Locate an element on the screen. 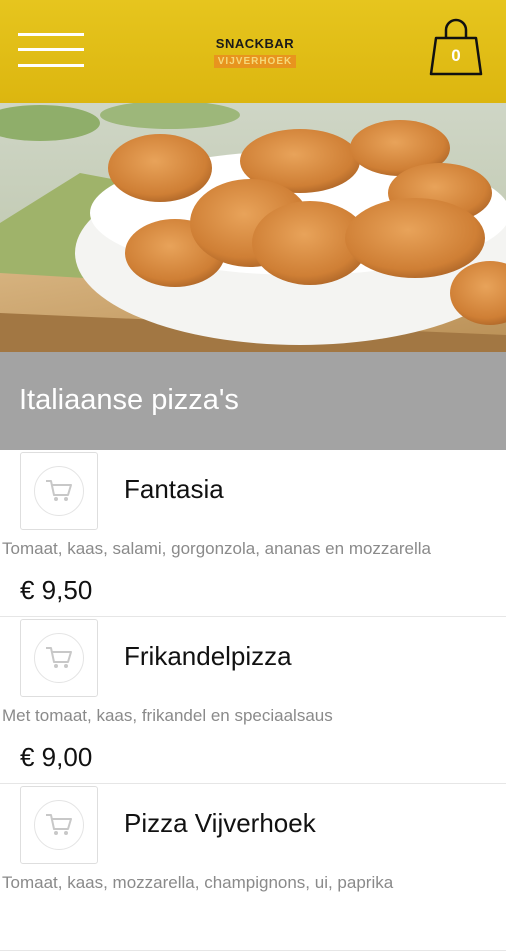 The width and height of the screenshot is (506, 951). item-price: € 9,50 is located at coordinates (56, 590).